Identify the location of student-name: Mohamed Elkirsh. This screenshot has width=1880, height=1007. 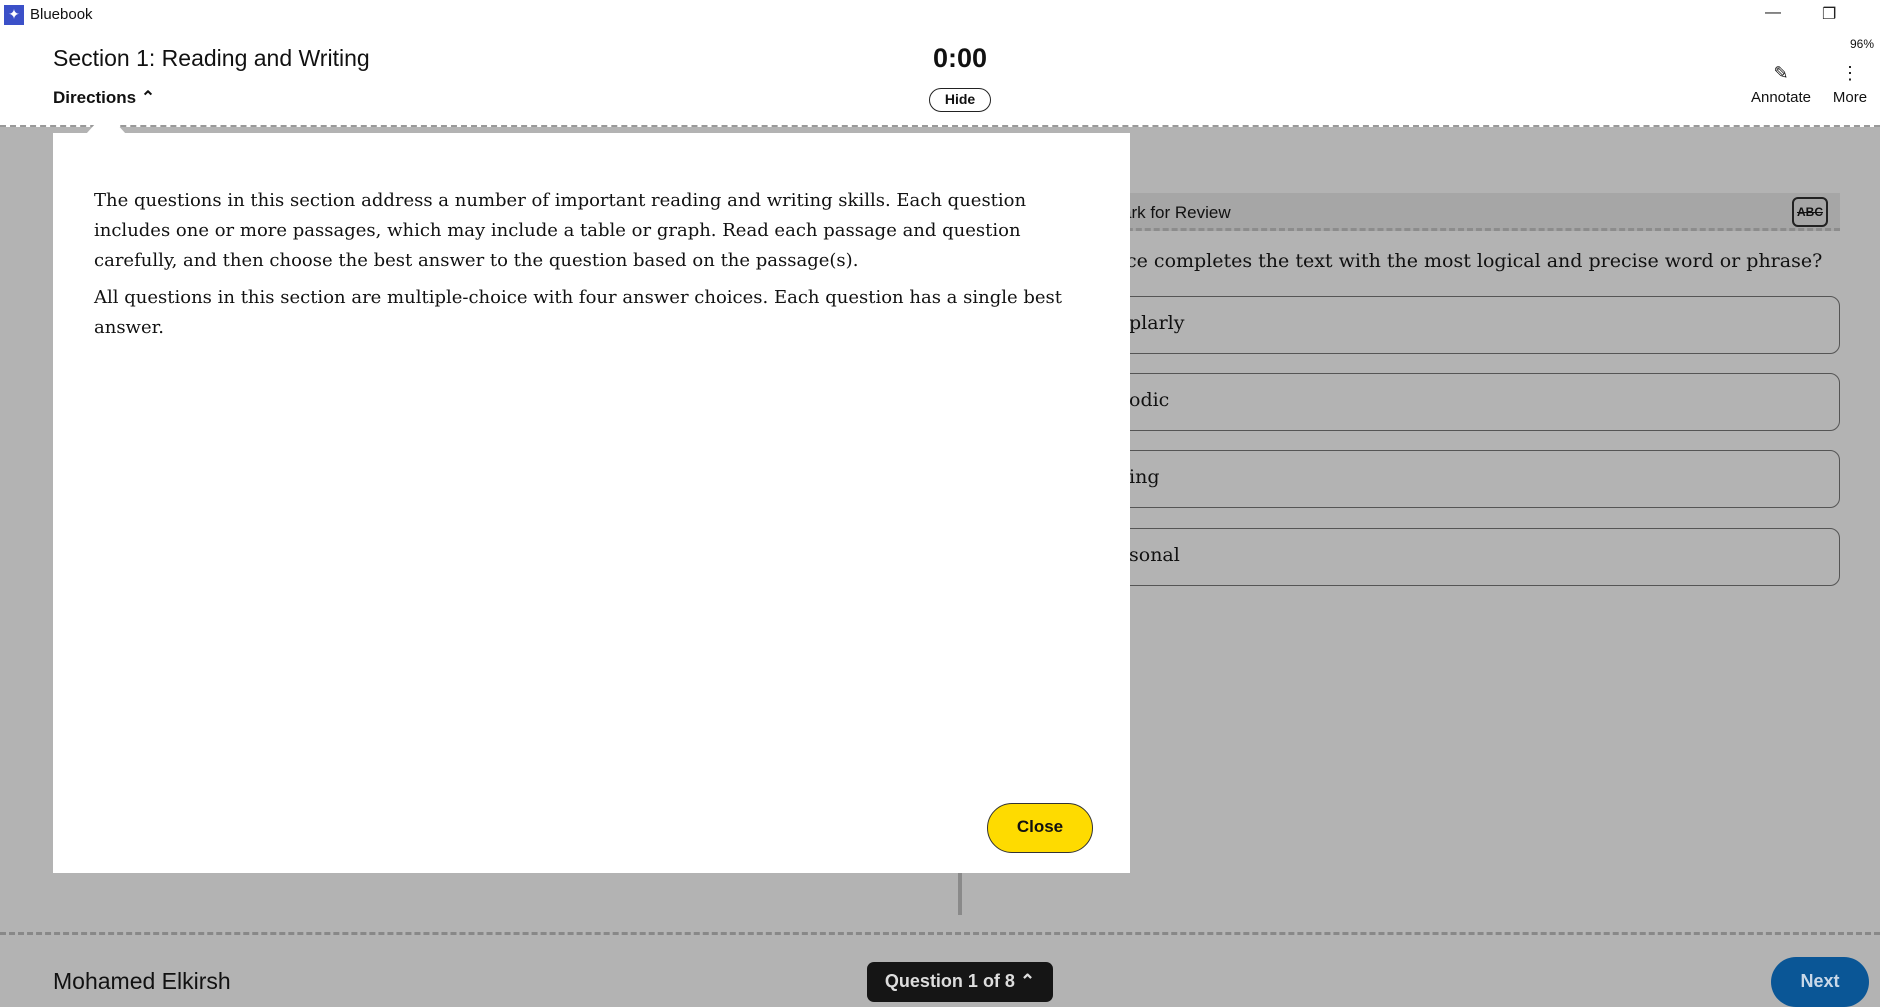
(142, 981).